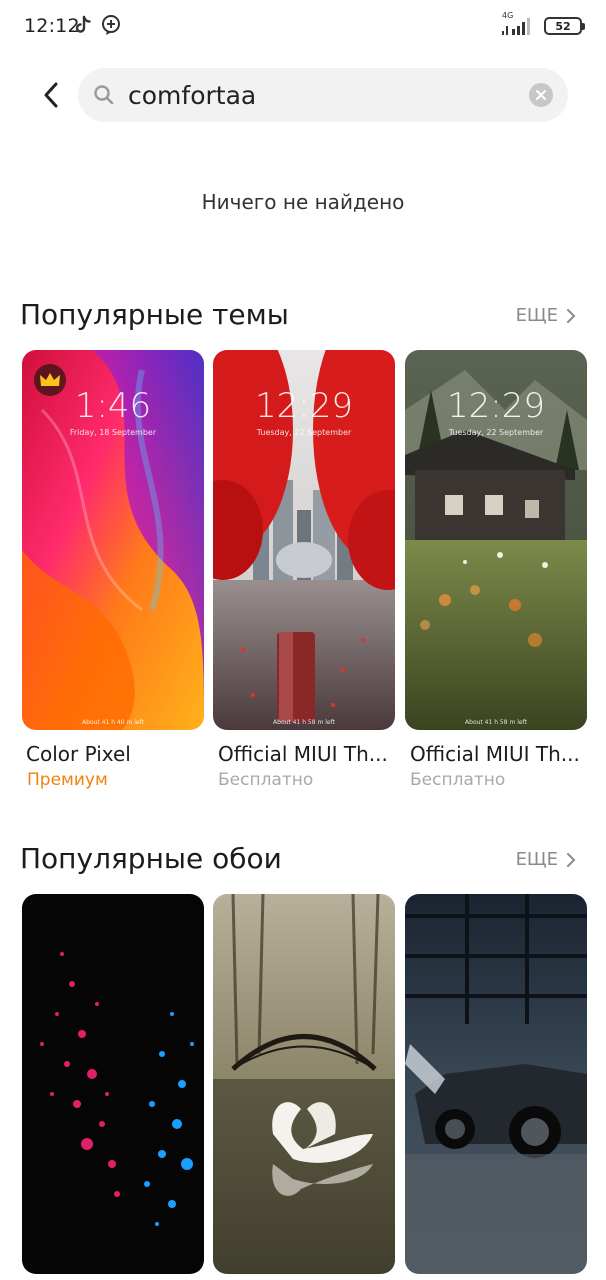 The image size is (606, 1280). I want to click on battery-indicator: 52, so click(564, 26).